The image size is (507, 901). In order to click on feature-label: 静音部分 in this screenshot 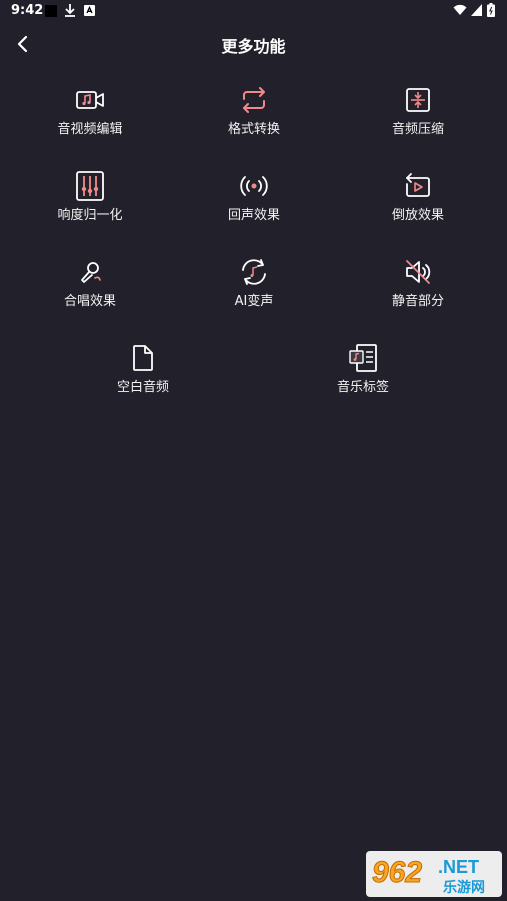, I will do `click(417, 301)`.